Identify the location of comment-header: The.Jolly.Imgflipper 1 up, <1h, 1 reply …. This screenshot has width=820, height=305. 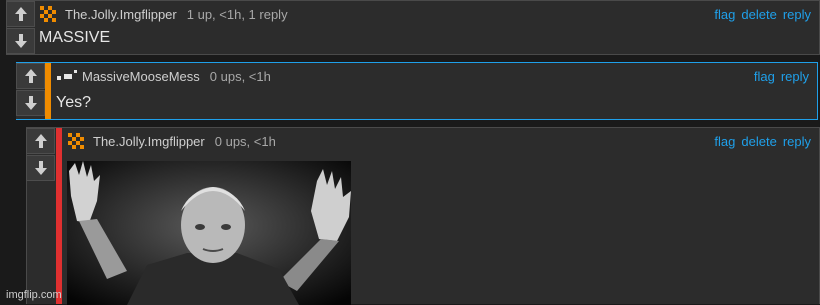
(425, 14).